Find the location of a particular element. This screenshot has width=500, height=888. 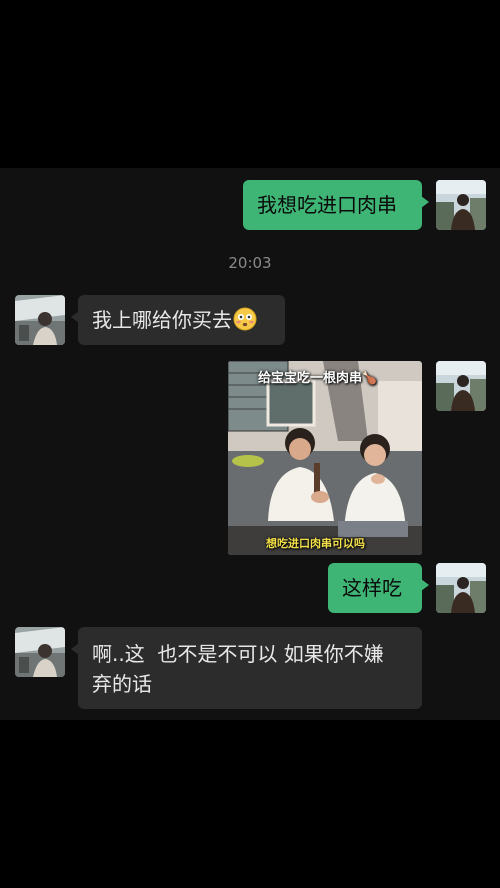

message-bubble-received: 我上哪给你买去 is located at coordinates (178, 320).